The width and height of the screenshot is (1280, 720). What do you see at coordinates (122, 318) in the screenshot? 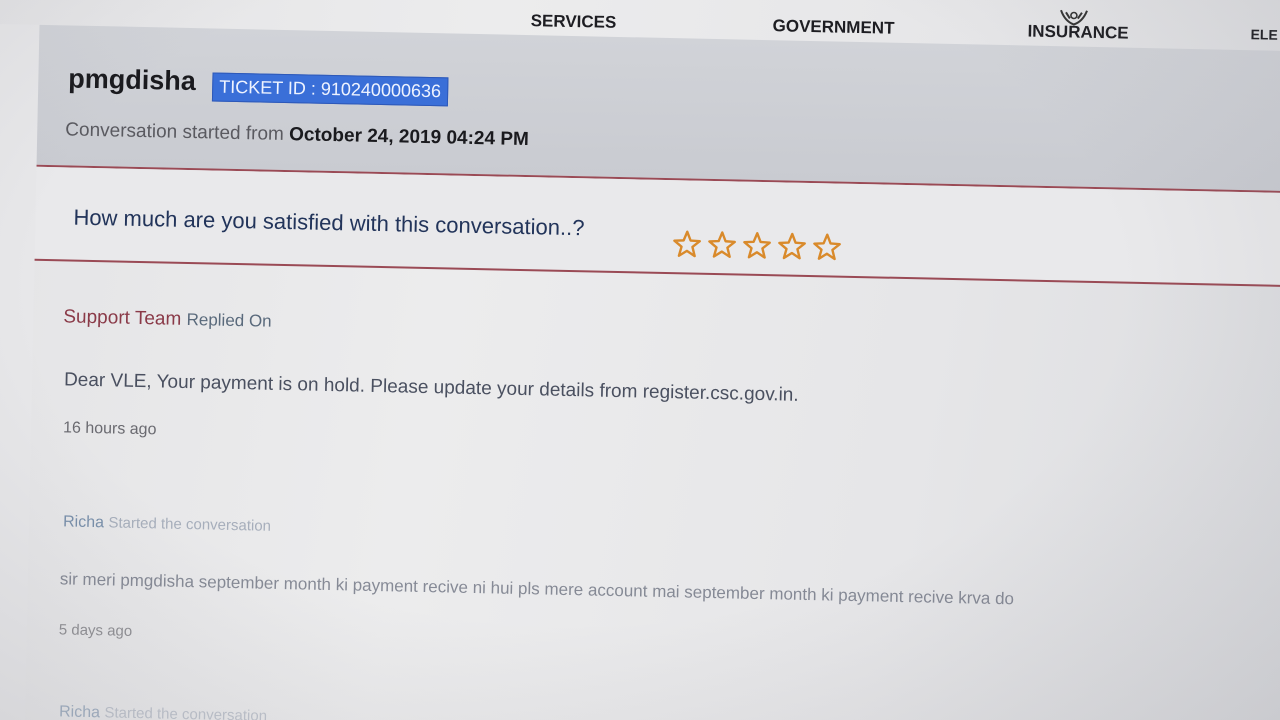
I see `author-name: Support Team` at bounding box center [122, 318].